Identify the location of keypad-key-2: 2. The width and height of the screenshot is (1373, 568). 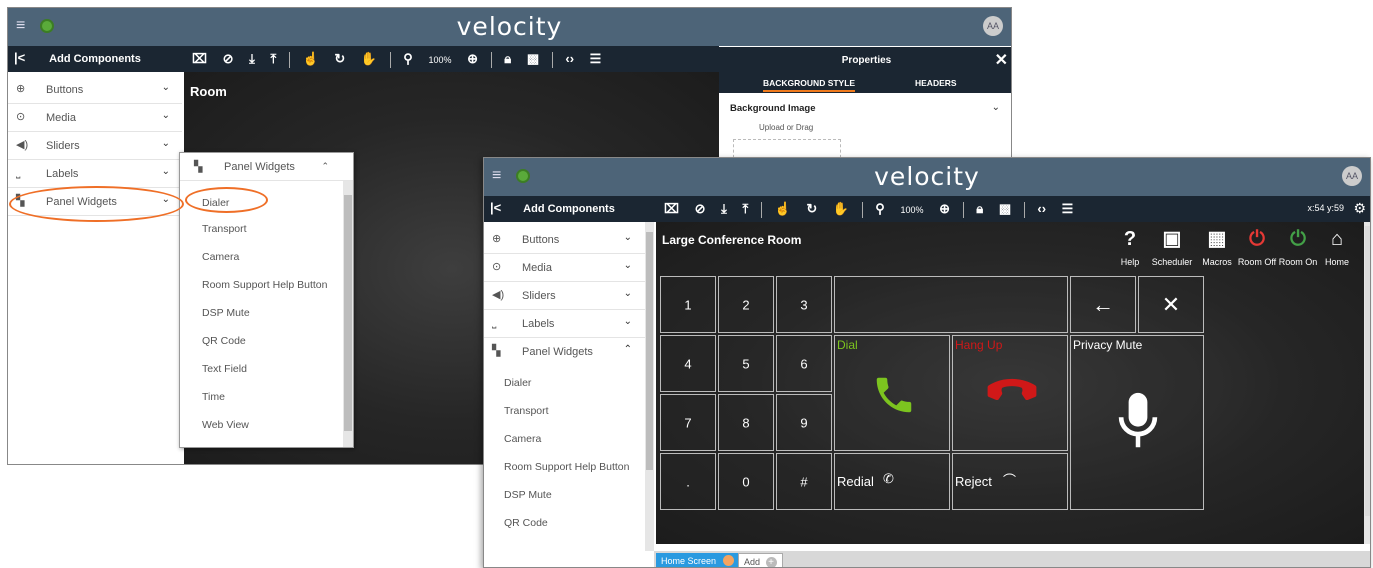
(746, 304).